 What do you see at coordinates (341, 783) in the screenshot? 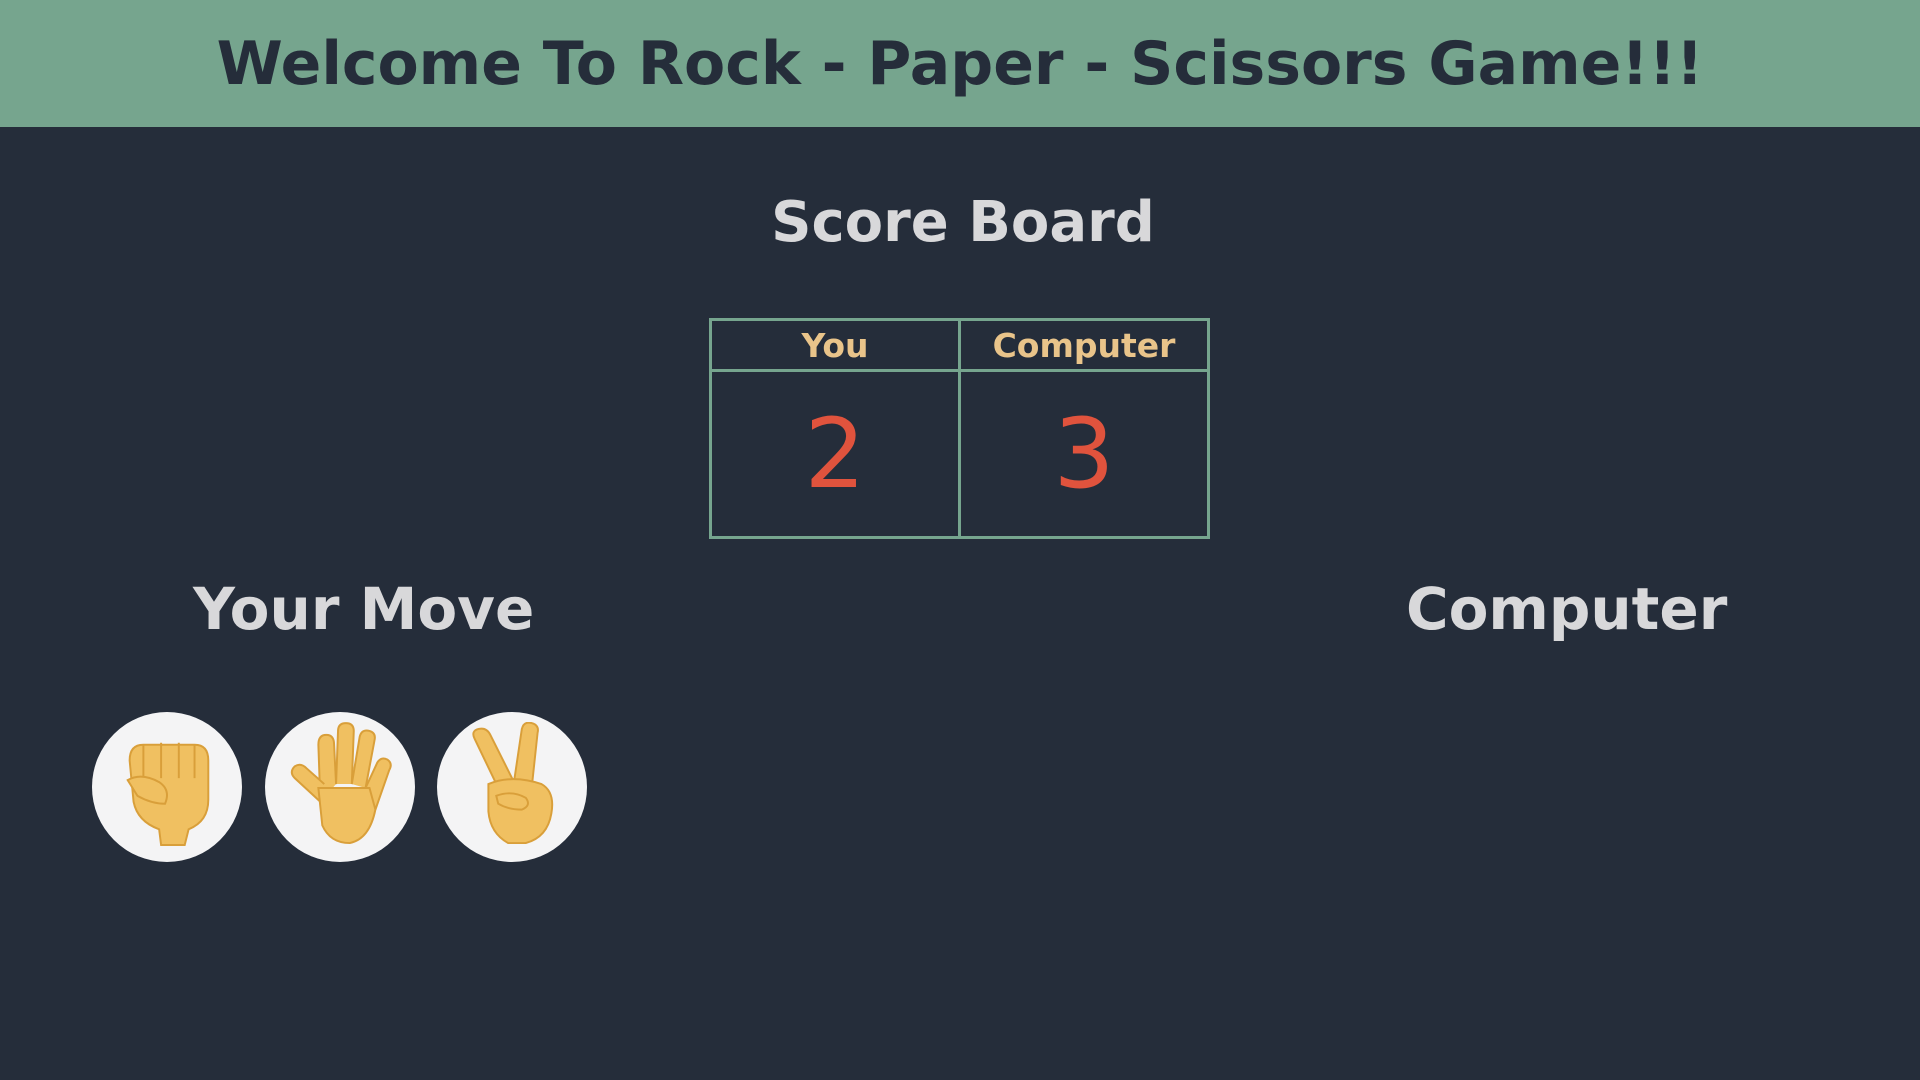
I see `open-hand-icon` at bounding box center [341, 783].